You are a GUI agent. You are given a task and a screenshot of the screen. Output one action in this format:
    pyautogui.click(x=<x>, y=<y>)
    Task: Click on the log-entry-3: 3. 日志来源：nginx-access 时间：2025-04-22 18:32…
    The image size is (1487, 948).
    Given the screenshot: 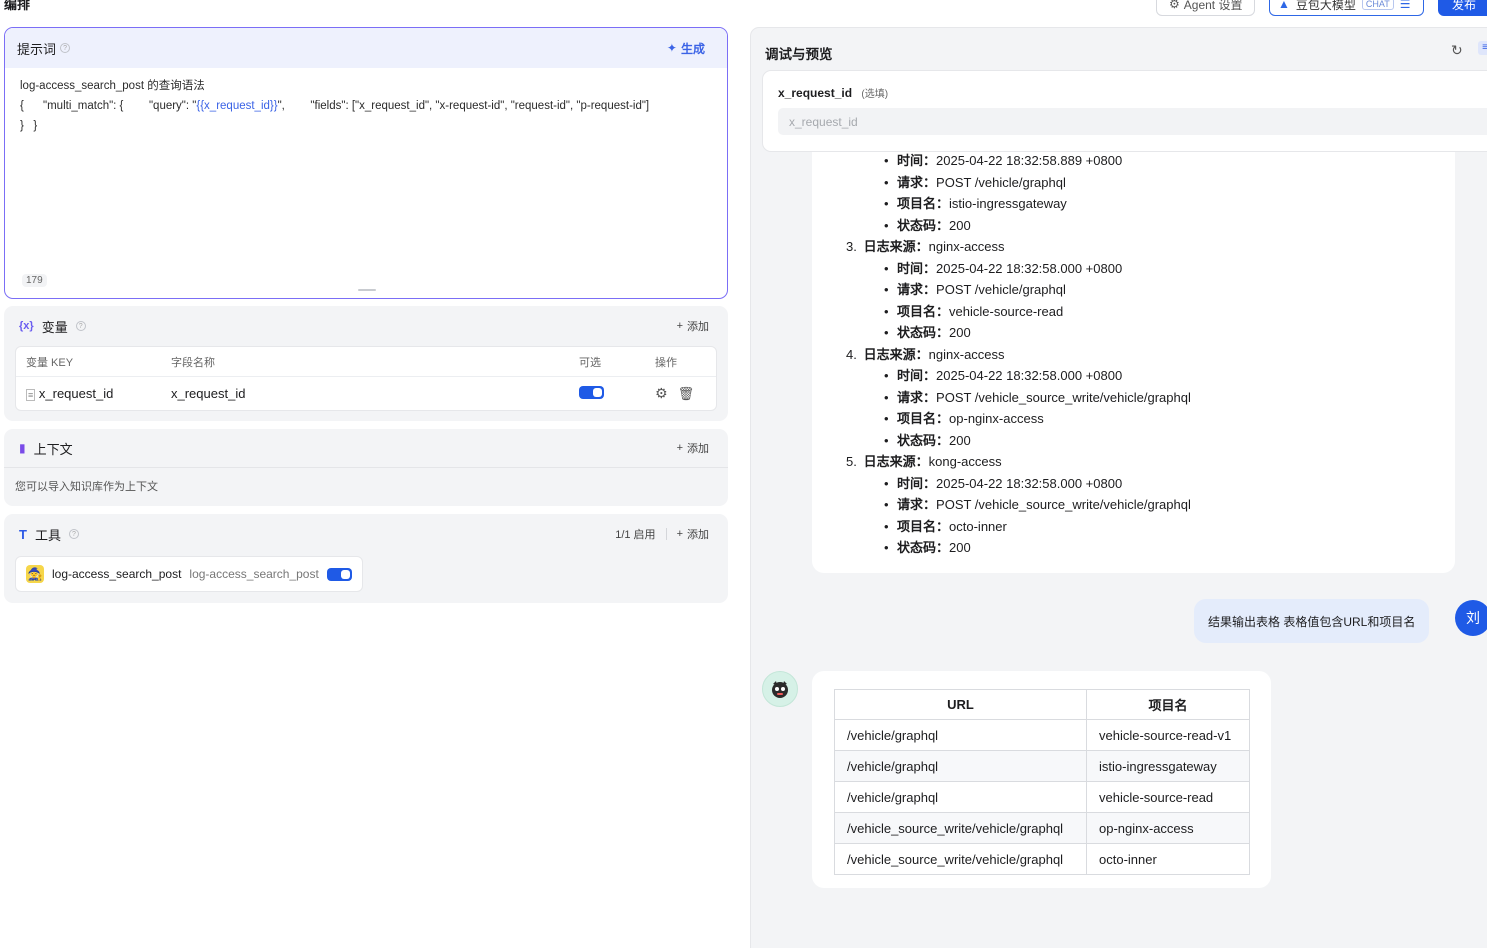 What is the action you would take?
    pyautogui.click(x=1018, y=290)
    